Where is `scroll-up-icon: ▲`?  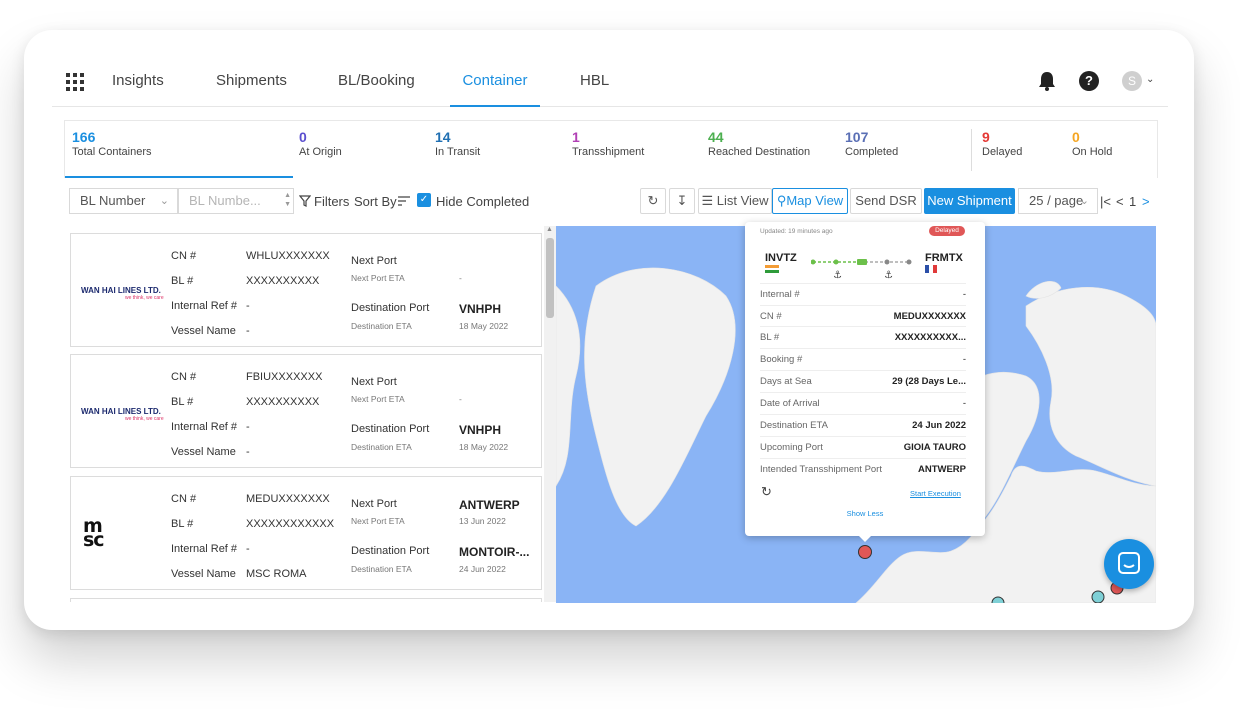
scroll-up-icon: ▲ is located at coordinates (549, 229).